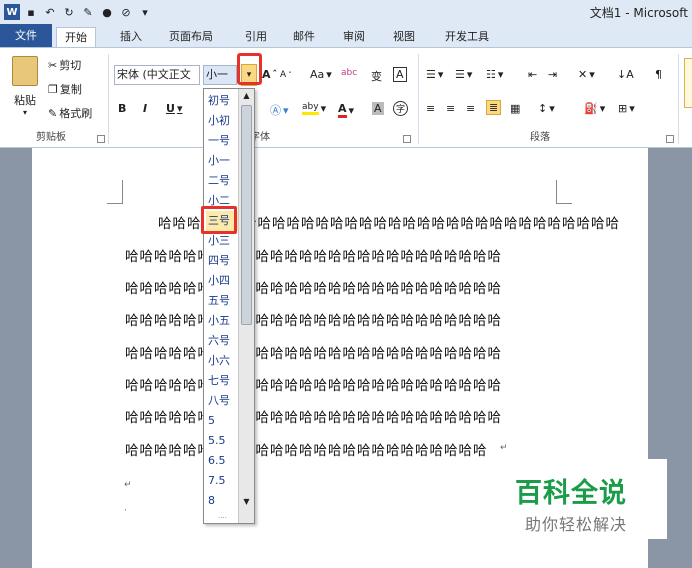  Describe the element at coordinates (401, 108) in the screenshot. I see `enclose-characters-button: 字` at that location.